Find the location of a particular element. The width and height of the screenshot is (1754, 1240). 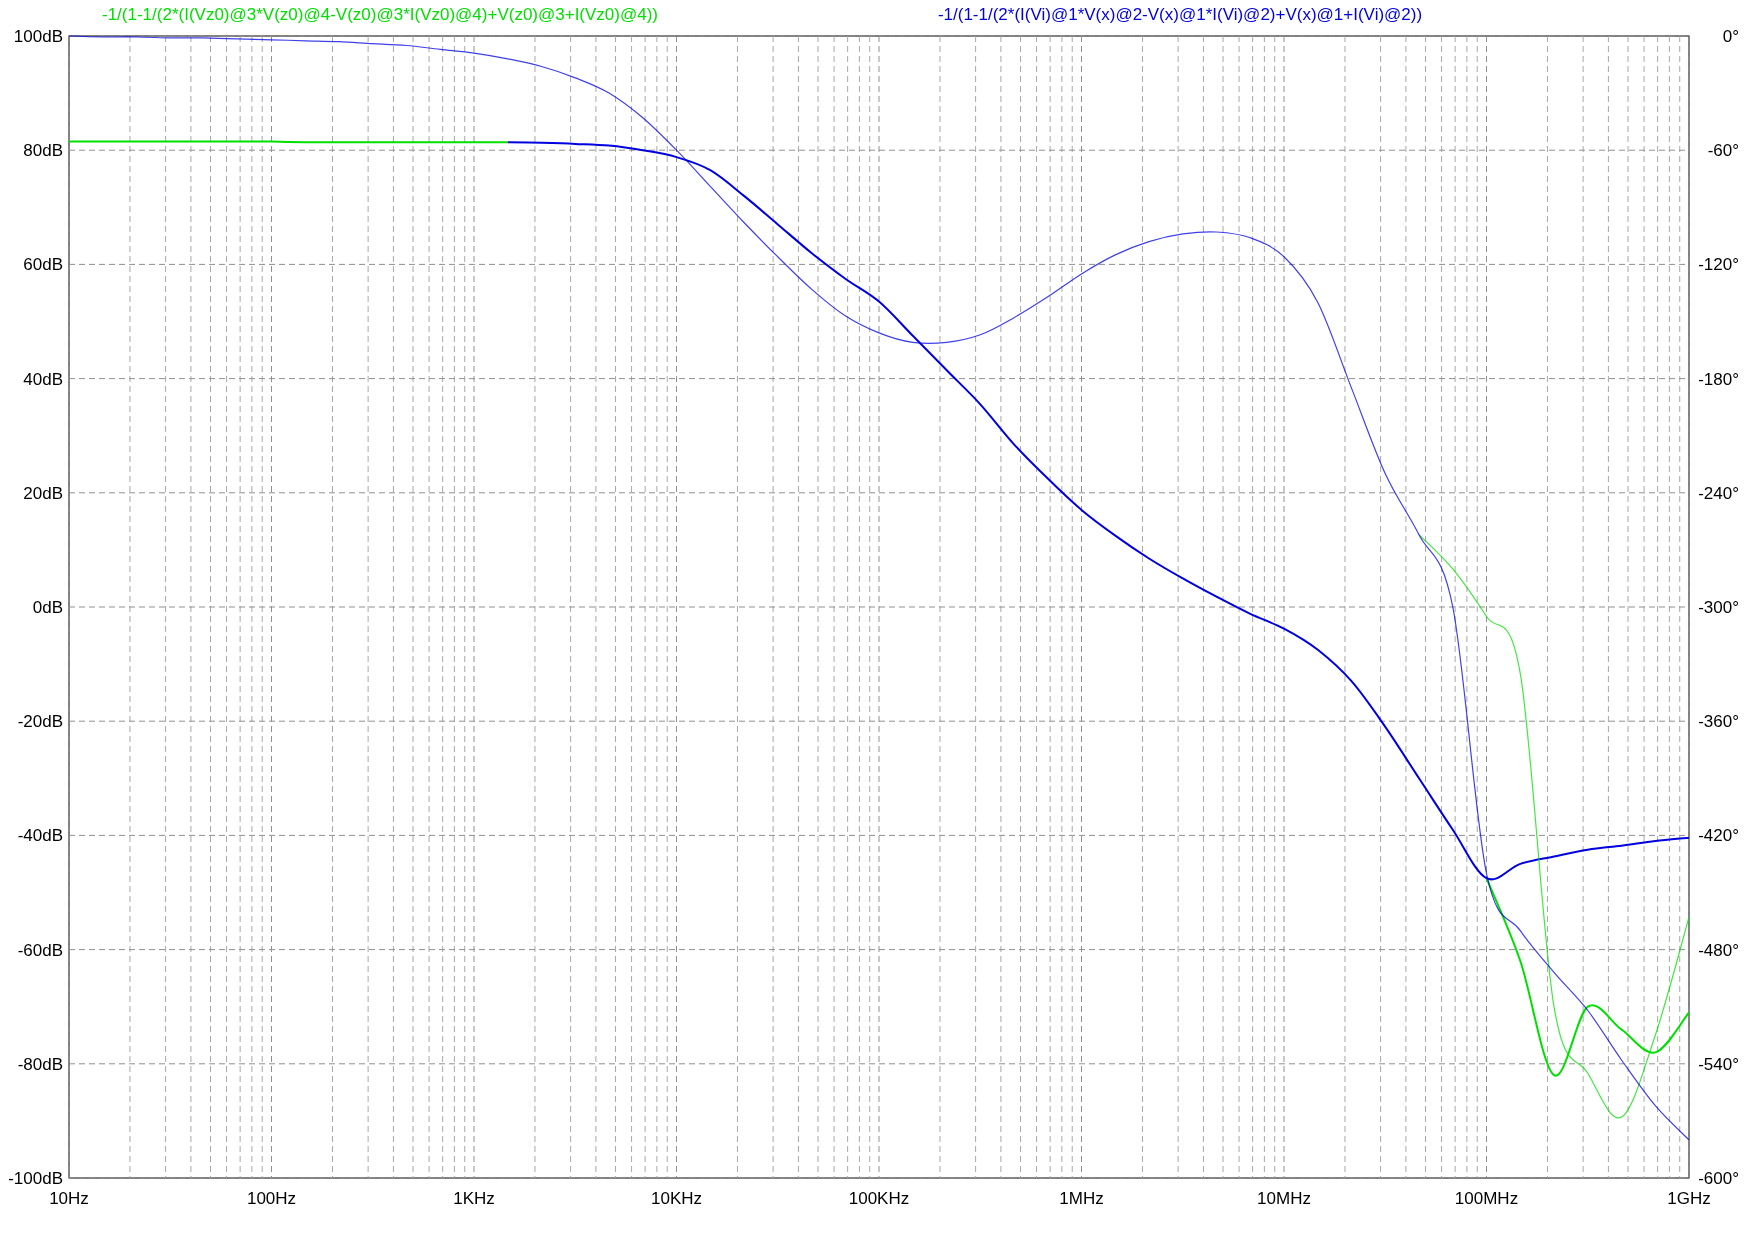

axis-label: -120° is located at coordinates (1718, 265).